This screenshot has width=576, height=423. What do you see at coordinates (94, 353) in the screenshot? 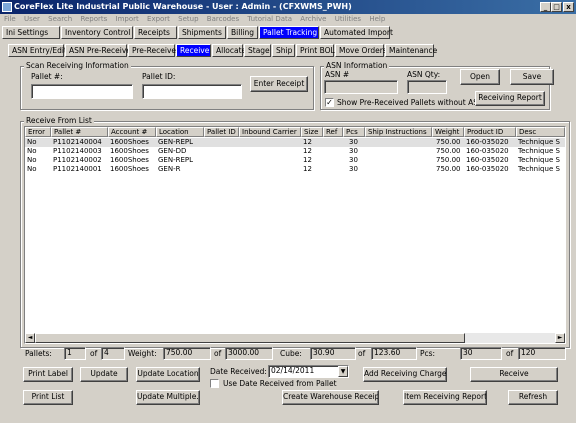
I see `pallets-of-label: of` at bounding box center [94, 353].